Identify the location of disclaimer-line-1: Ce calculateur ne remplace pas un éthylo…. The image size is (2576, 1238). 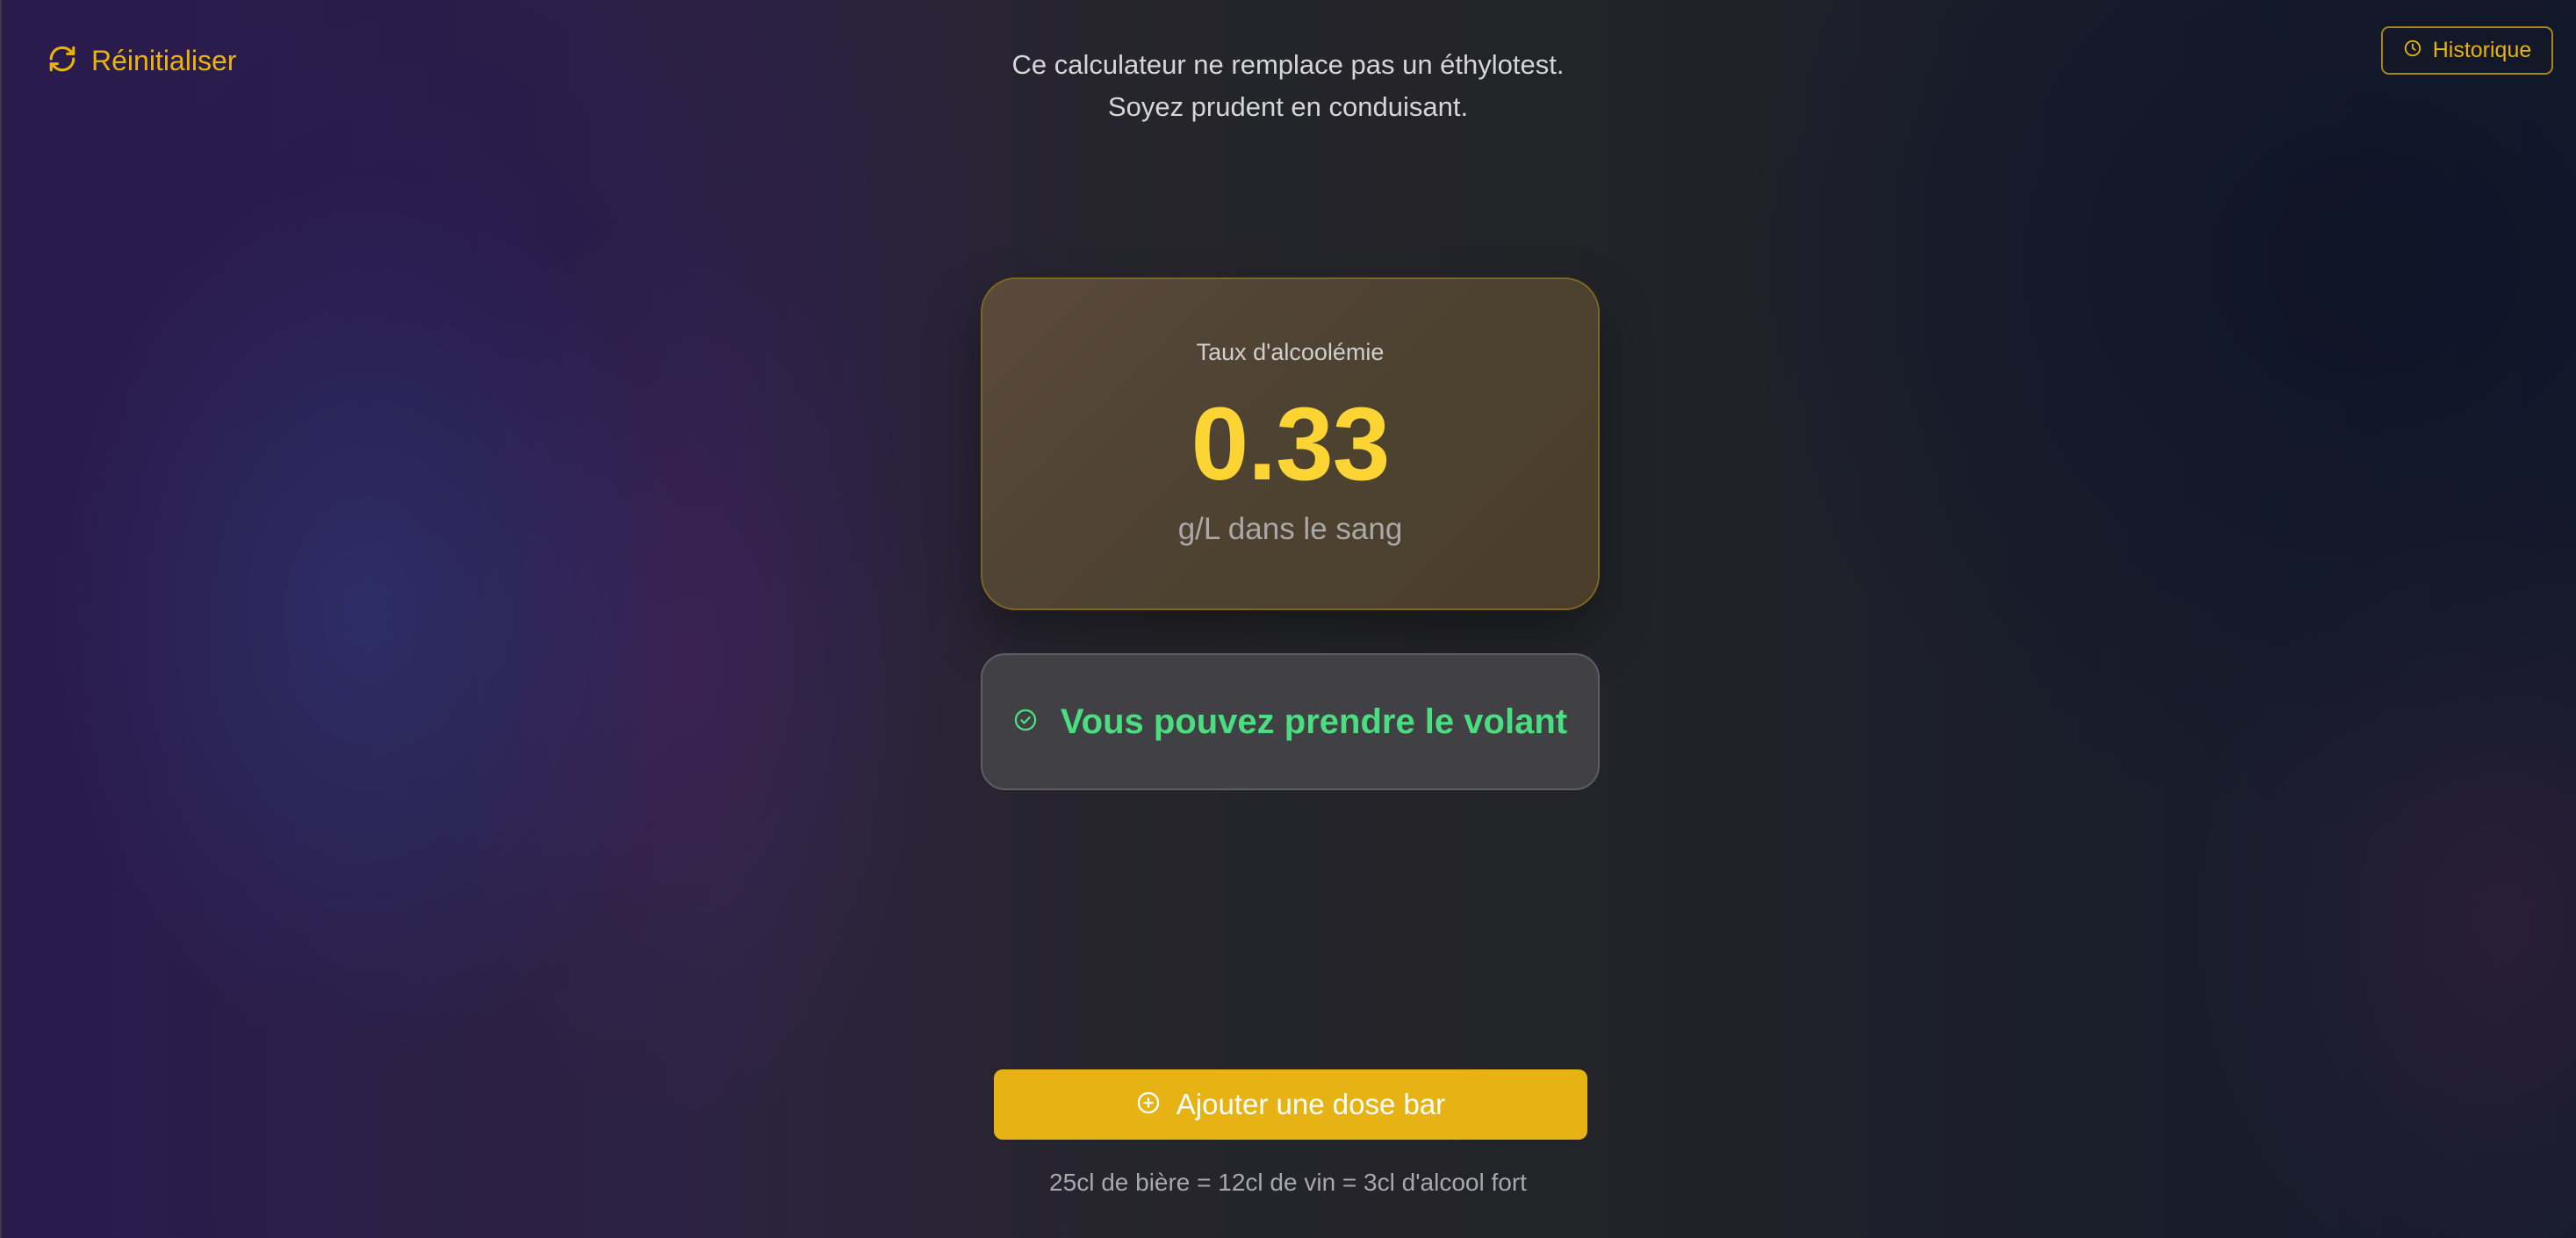
(1288, 64).